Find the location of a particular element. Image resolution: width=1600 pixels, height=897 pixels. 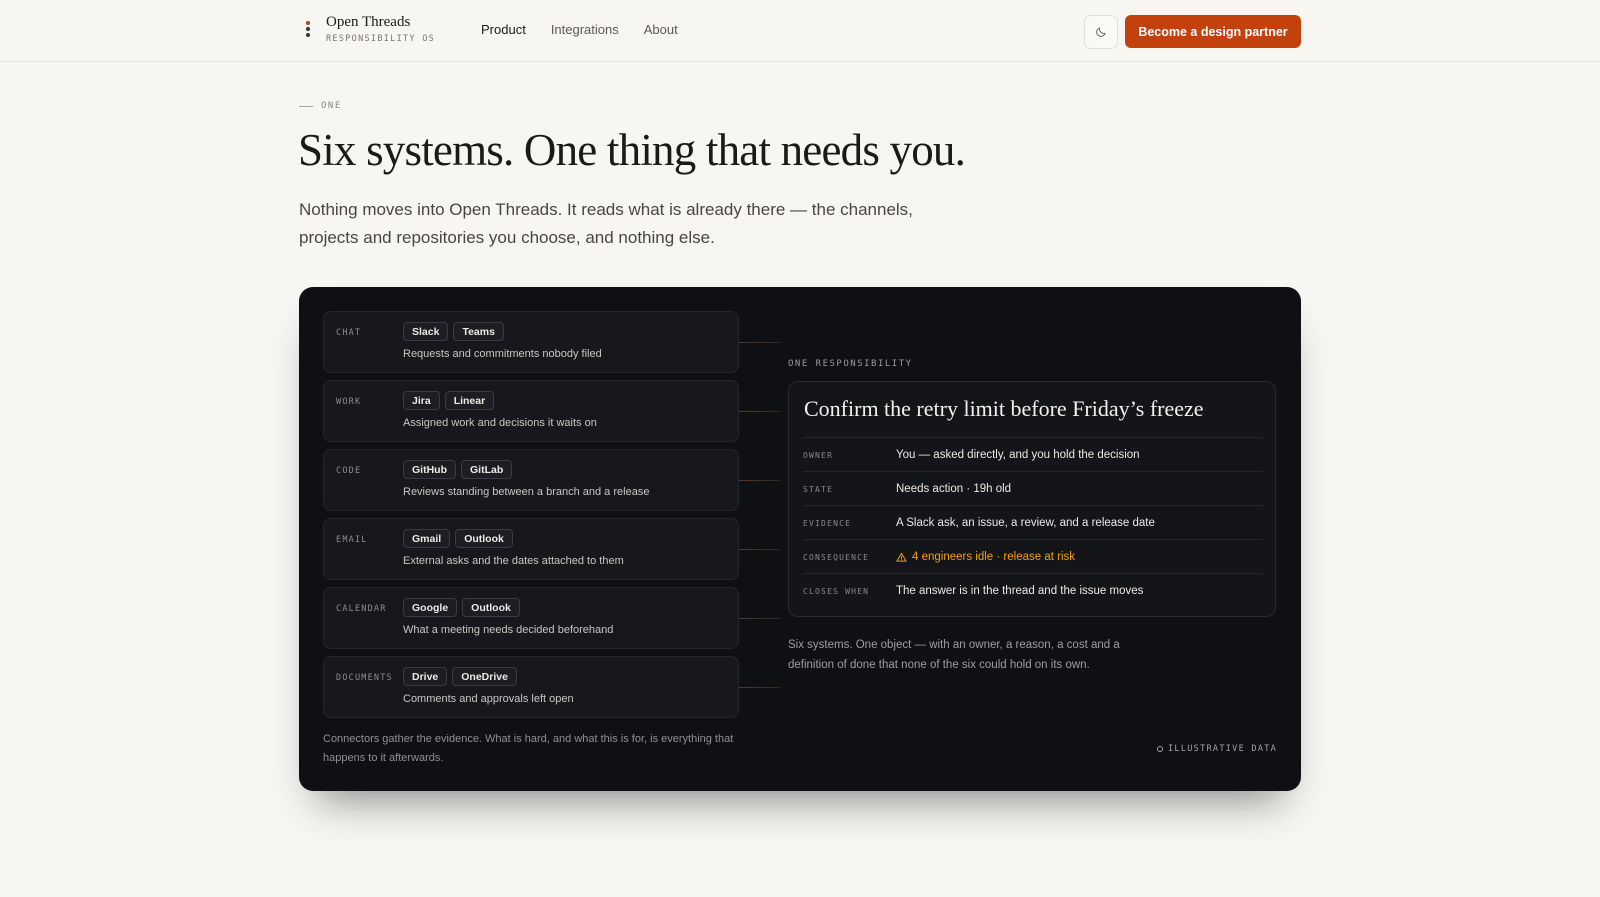

chip-drive: Drive is located at coordinates (425, 676).